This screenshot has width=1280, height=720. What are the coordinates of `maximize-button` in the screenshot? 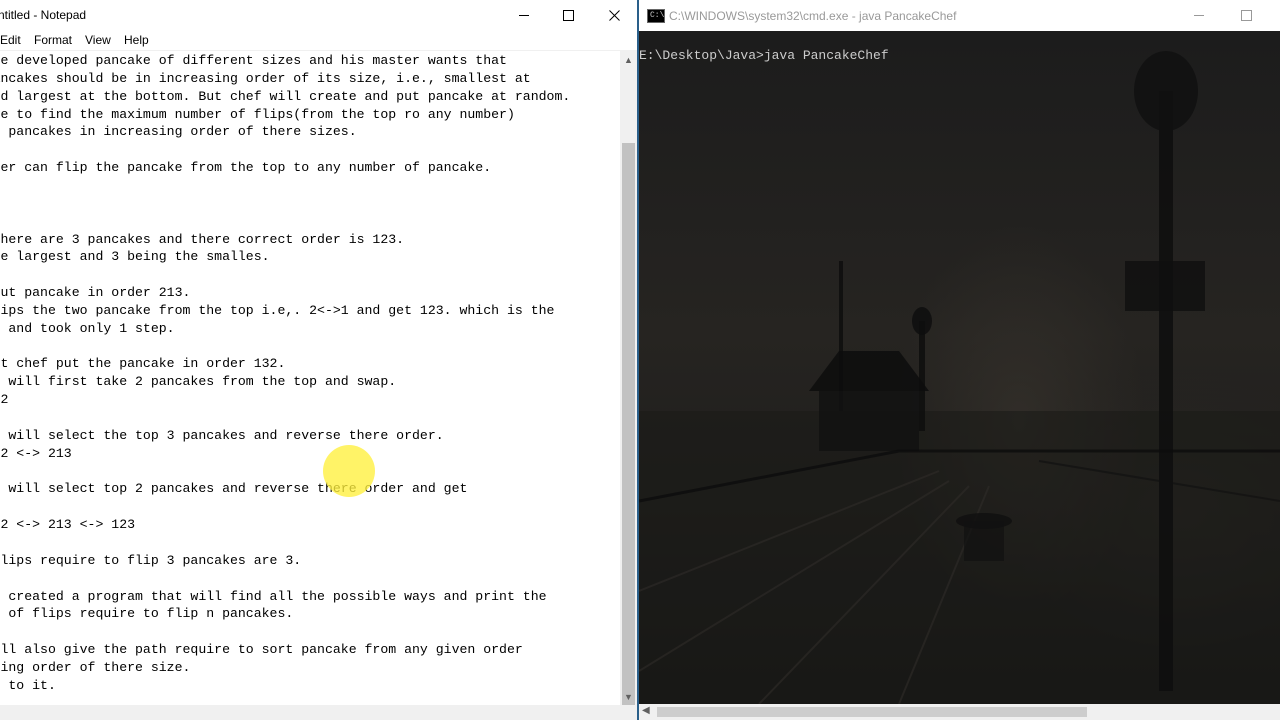 It's located at (568, 15).